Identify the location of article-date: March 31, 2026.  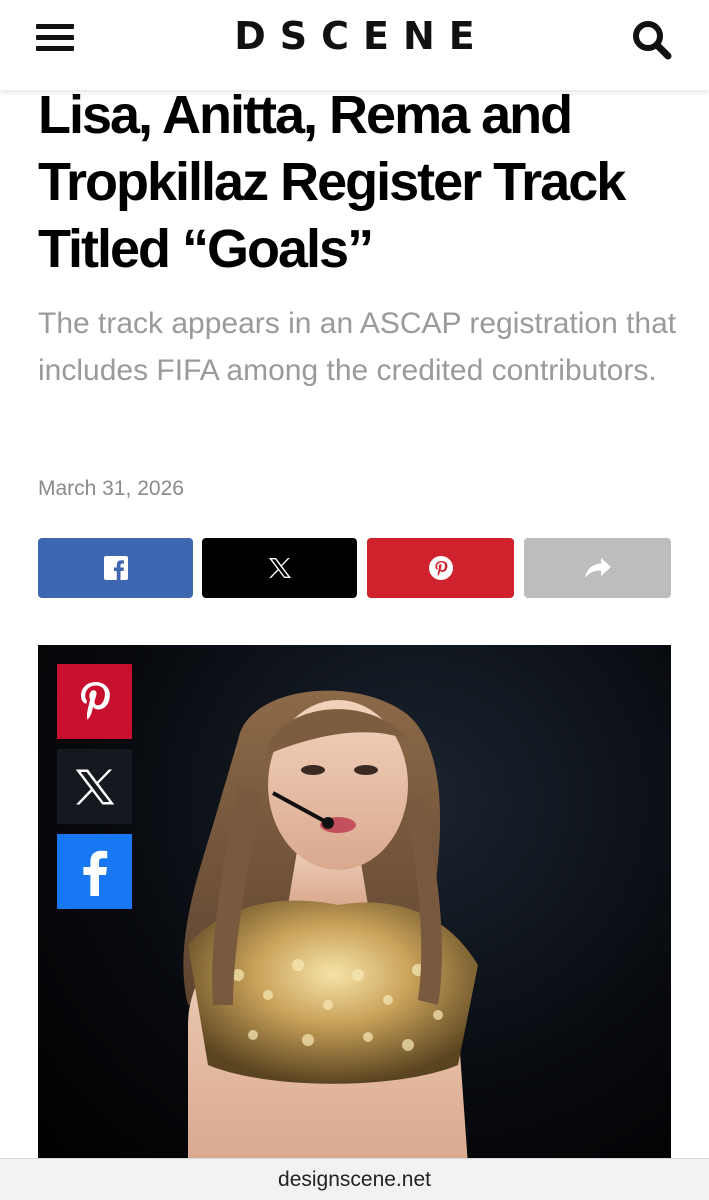
(111, 488).